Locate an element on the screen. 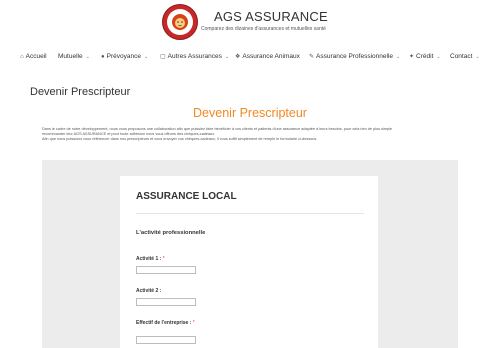  activity-1-label: Activité 1 : * is located at coordinates (150, 259).